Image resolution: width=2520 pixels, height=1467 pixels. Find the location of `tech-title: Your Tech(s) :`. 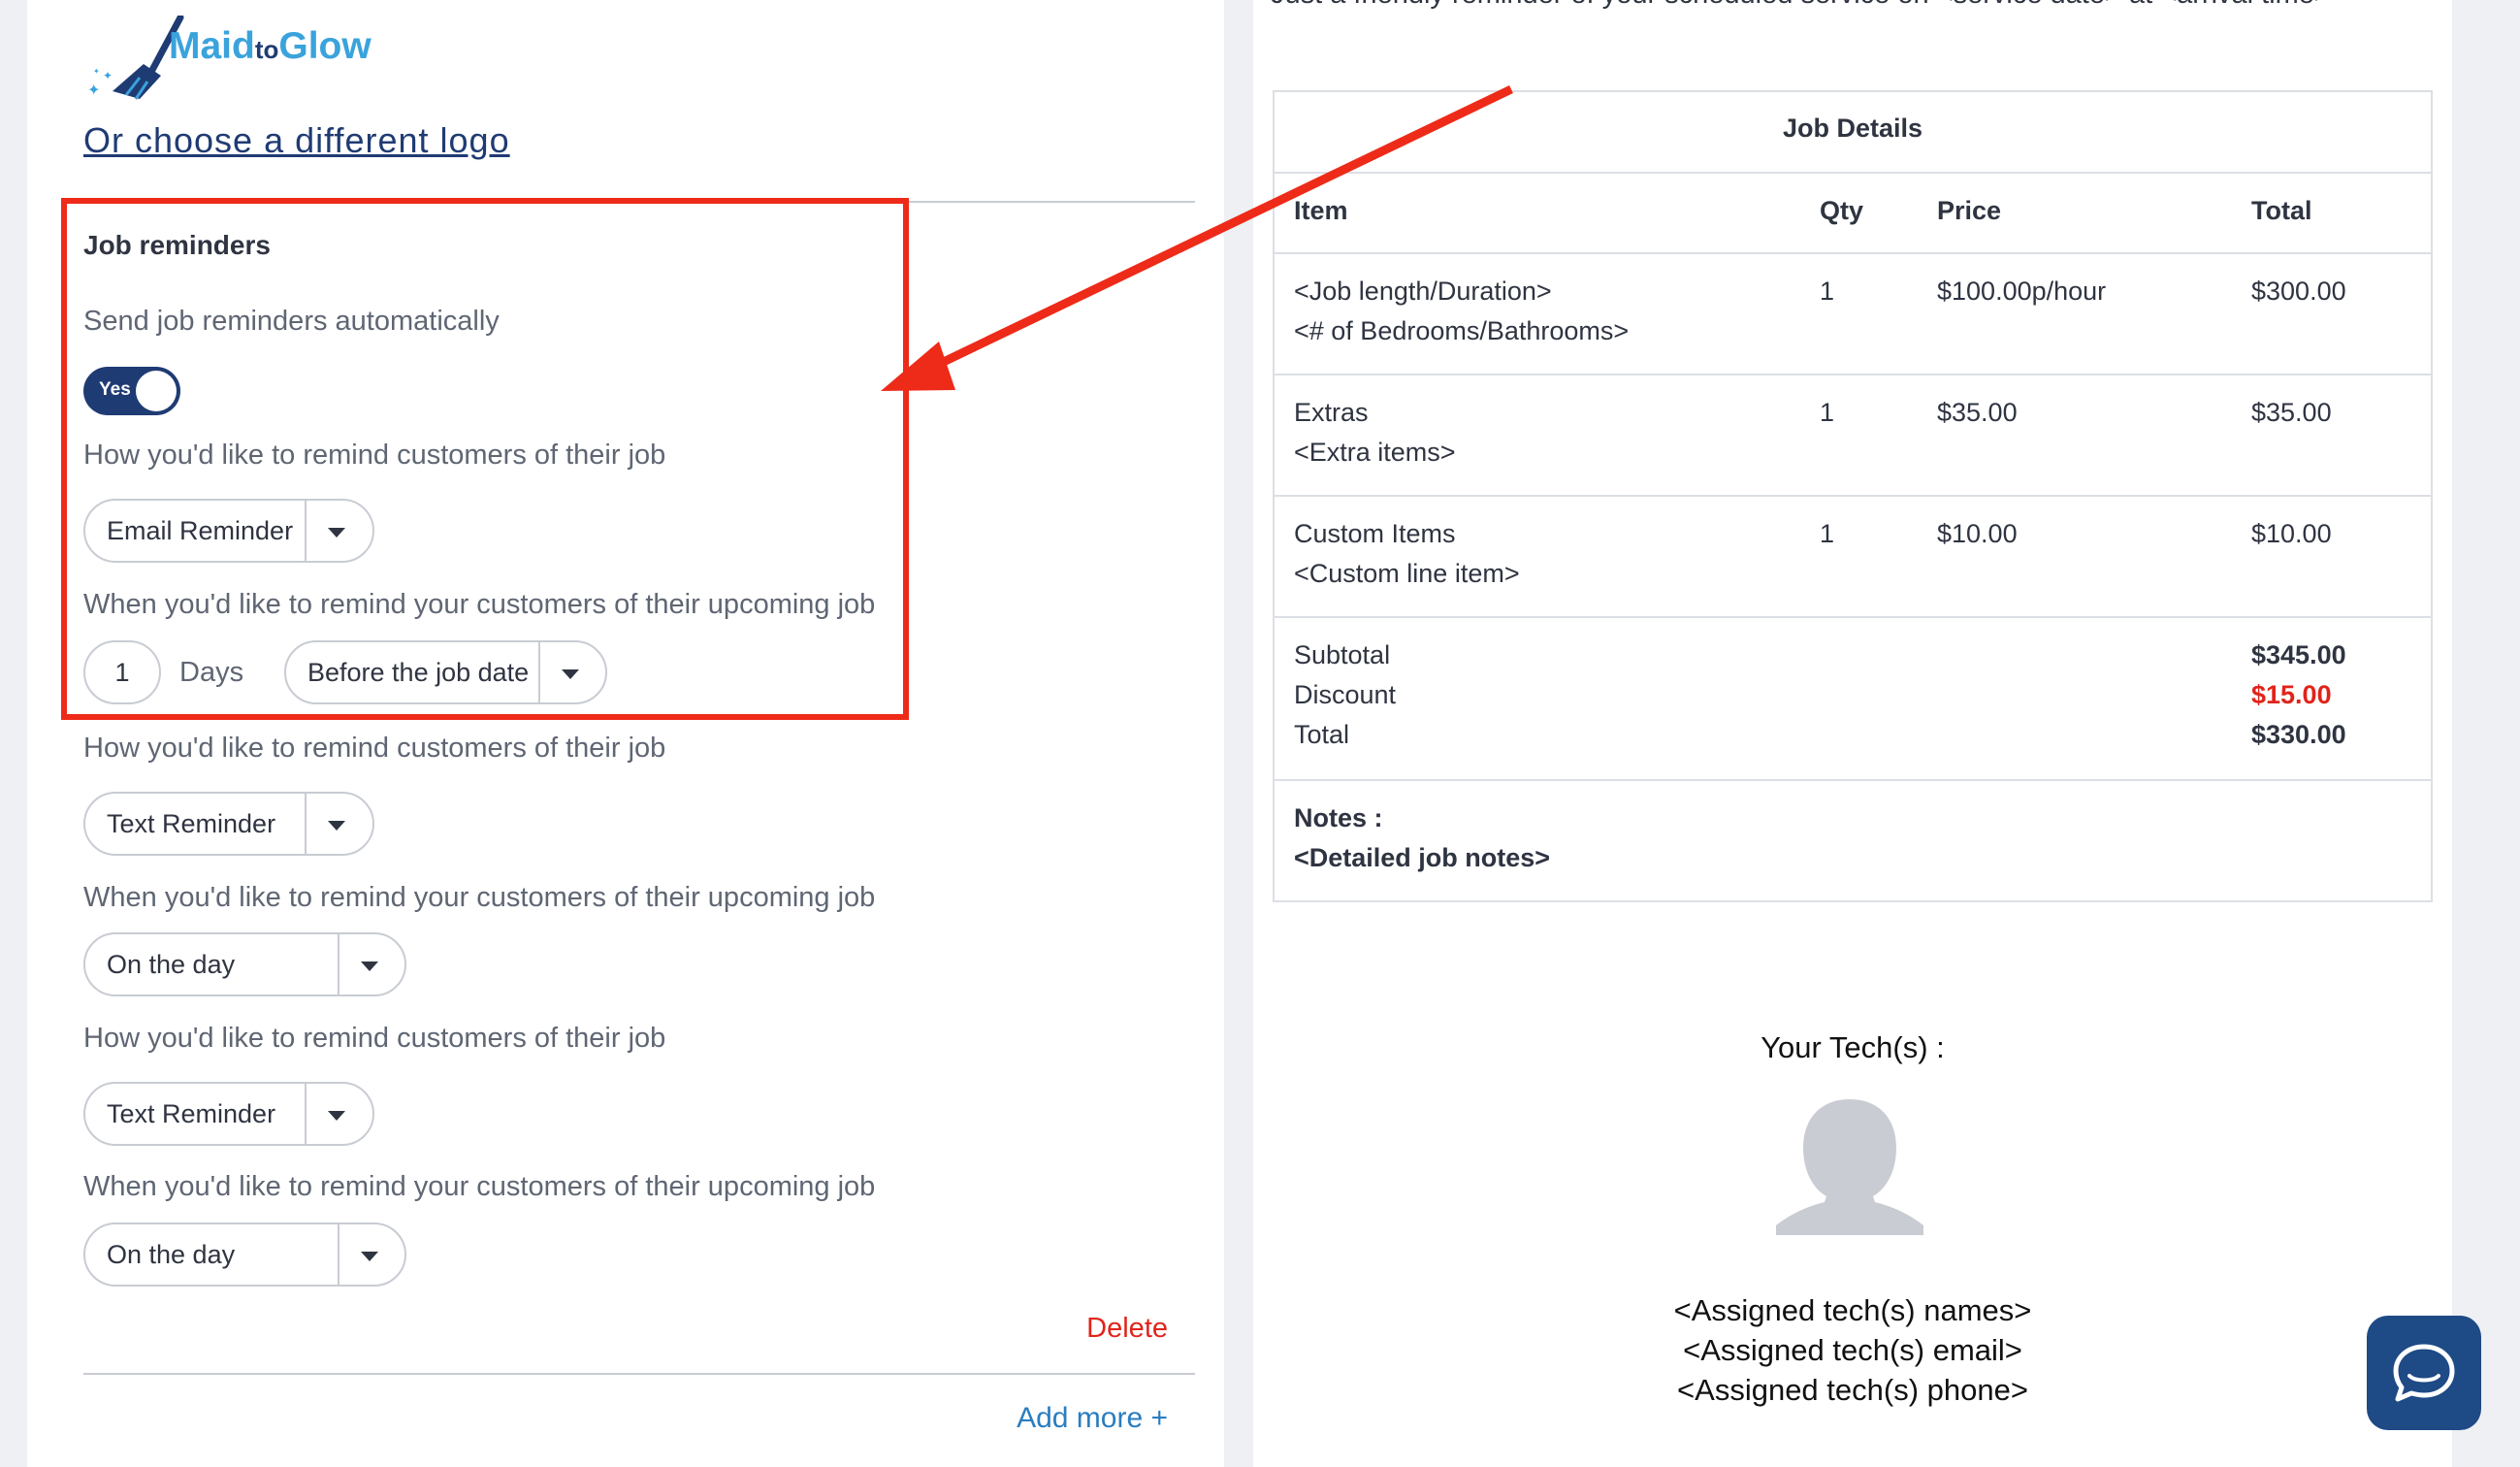

tech-title: Your Tech(s) : is located at coordinates (1853, 1047).